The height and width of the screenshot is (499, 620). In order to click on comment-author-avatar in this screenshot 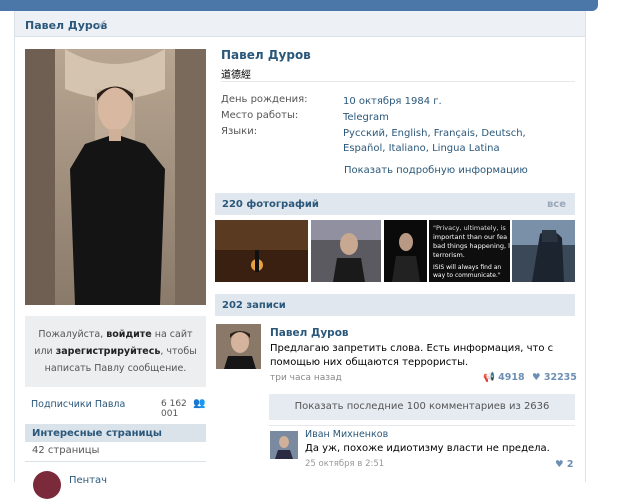, I will do `click(284, 445)`.